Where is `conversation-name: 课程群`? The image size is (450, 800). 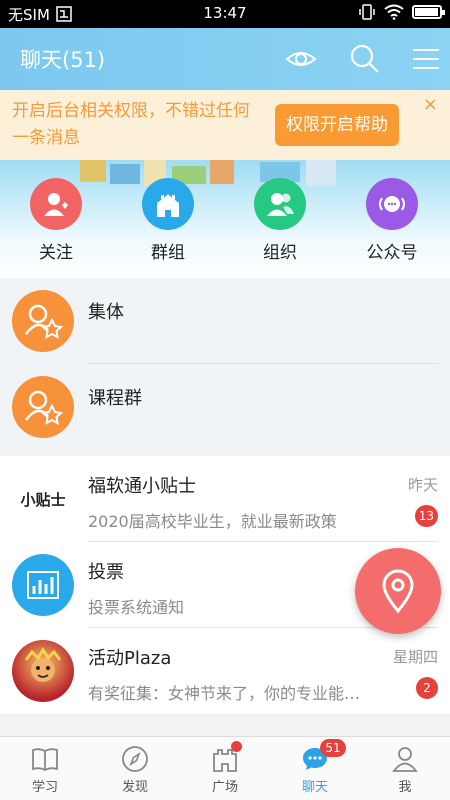 conversation-name: 课程群 is located at coordinates (115, 398).